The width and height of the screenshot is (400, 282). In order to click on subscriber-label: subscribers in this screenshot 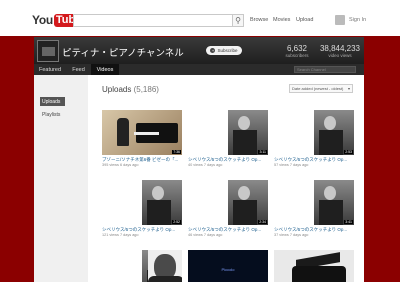, I will do `click(297, 55)`.